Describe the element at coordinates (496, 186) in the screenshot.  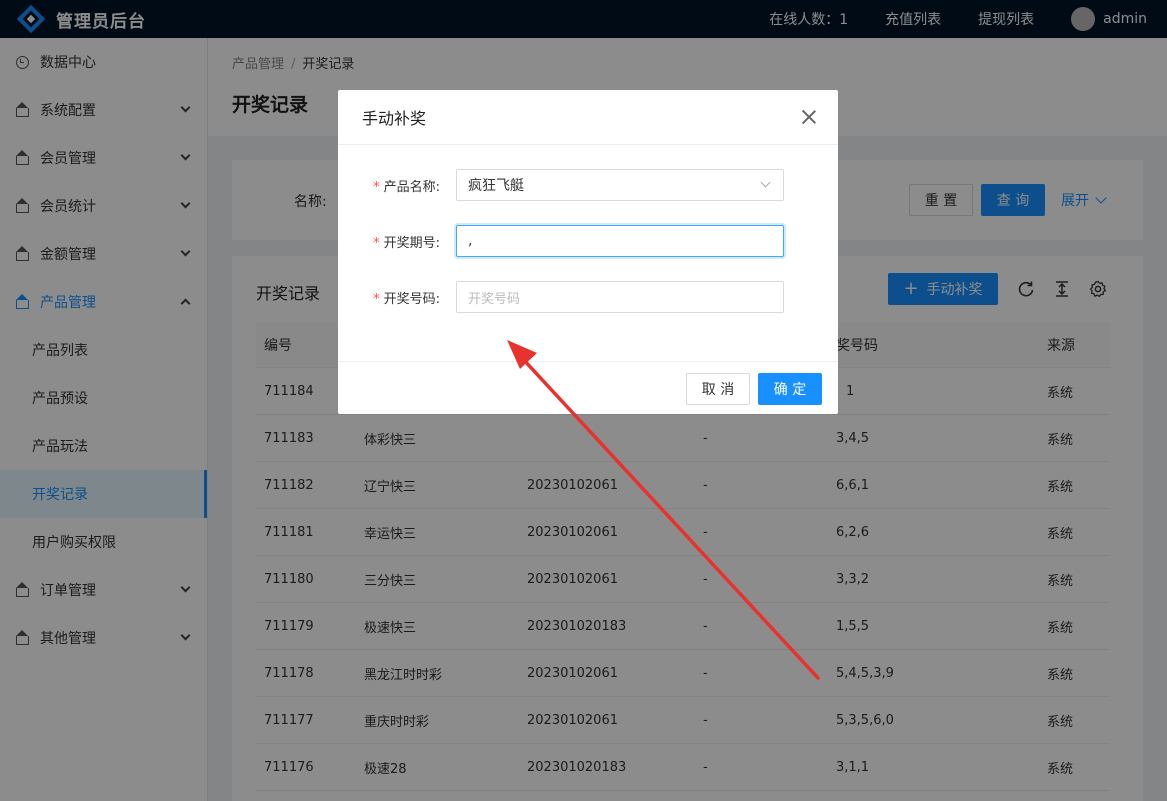
I see `select-value: 疯狂飞艇` at that location.